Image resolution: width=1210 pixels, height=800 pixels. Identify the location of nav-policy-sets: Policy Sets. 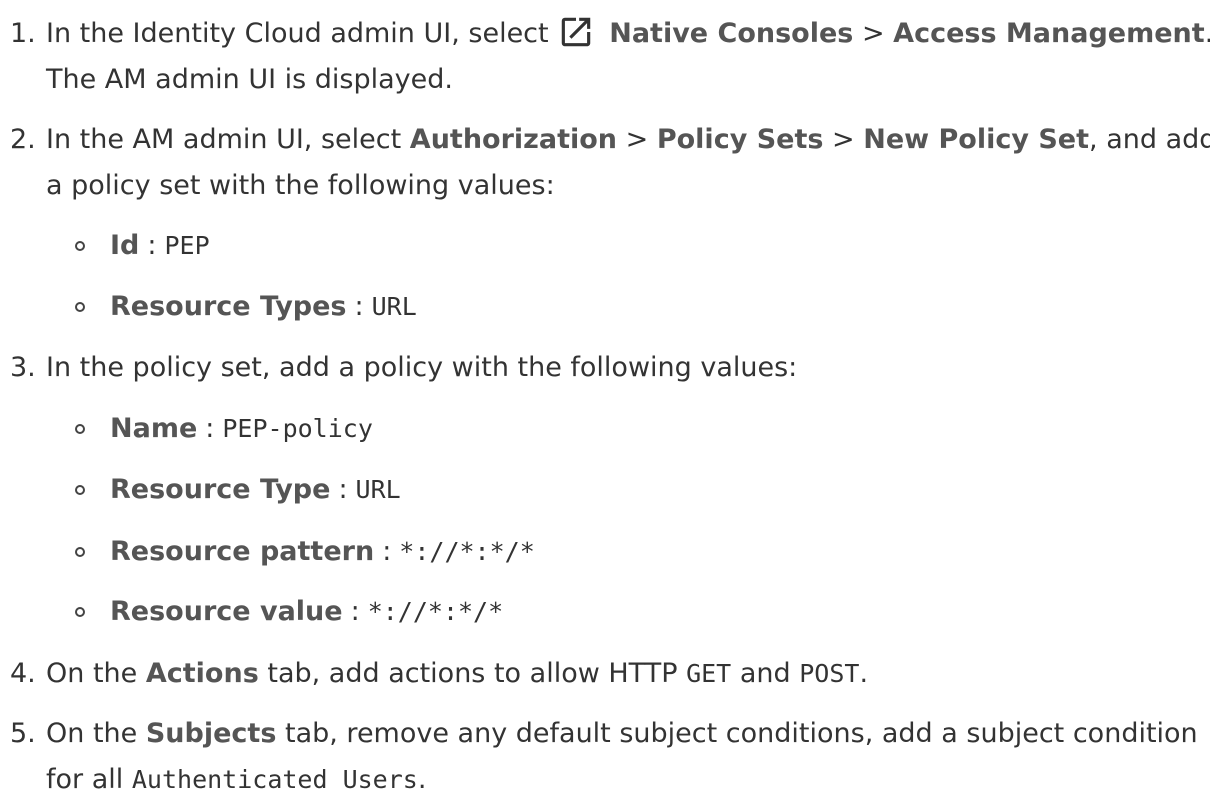
(740, 139).